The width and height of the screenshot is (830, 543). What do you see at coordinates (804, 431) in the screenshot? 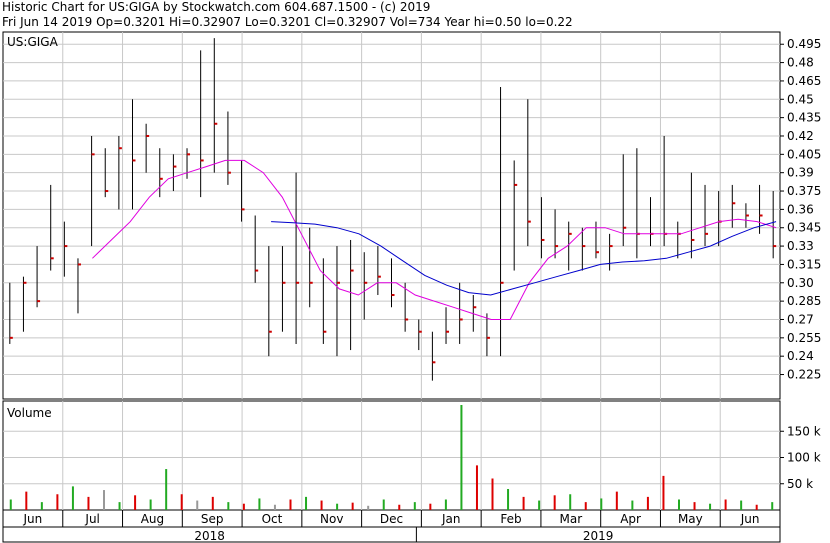
I see `volume-tick-label: 150 k` at bounding box center [804, 431].